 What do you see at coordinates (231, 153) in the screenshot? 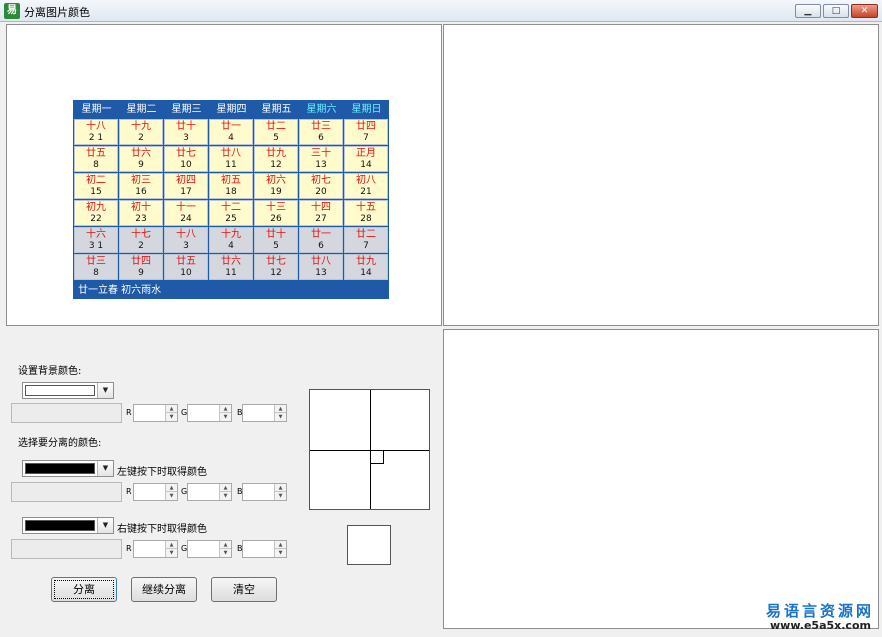
I see `lunar-date: 廿八` at bounding box center [231, 153].